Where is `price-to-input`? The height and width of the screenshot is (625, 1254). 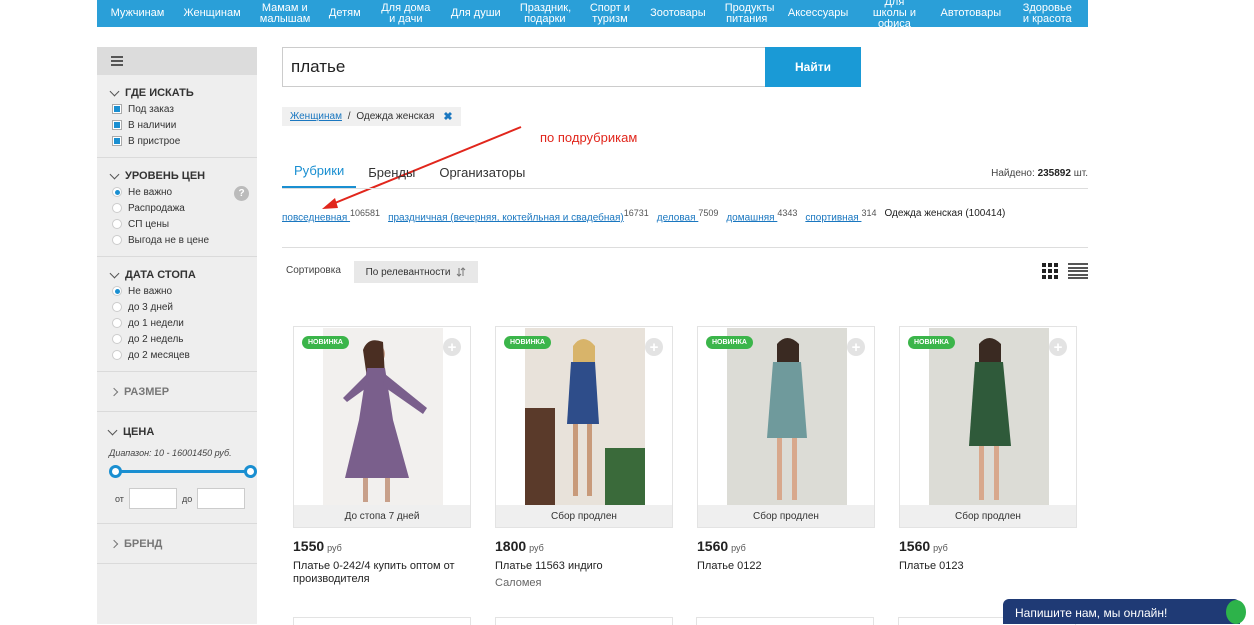
price-to-input is located at coordinates (221, 498).